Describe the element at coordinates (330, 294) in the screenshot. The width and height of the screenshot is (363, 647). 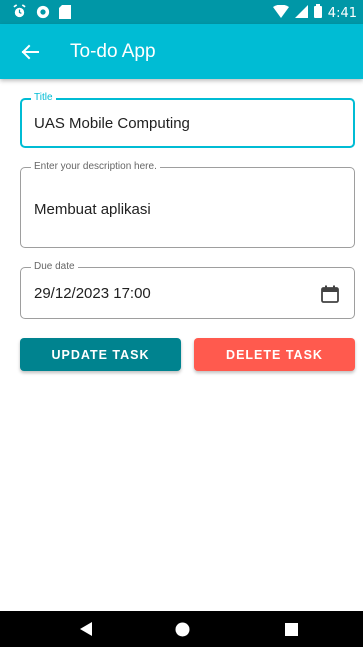
I see `calendar-icon` at that location.